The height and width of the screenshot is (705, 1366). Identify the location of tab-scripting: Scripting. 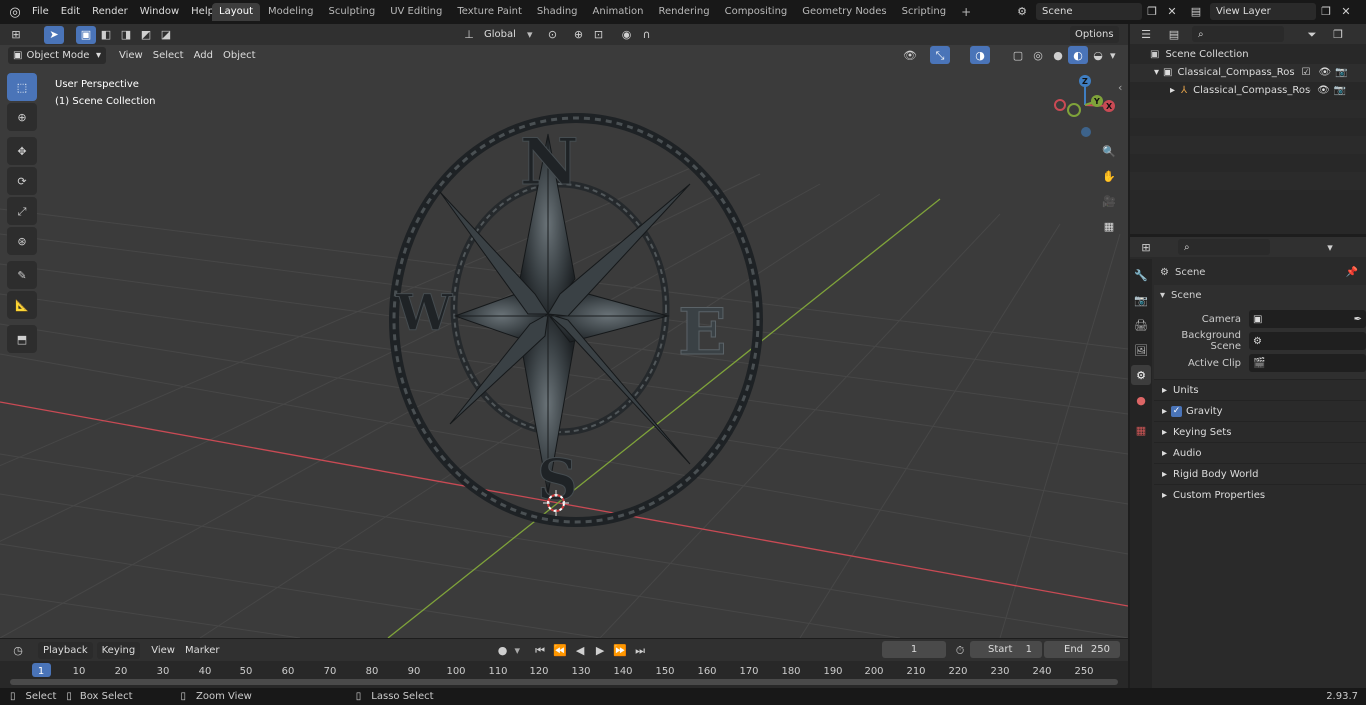
(924, 12).